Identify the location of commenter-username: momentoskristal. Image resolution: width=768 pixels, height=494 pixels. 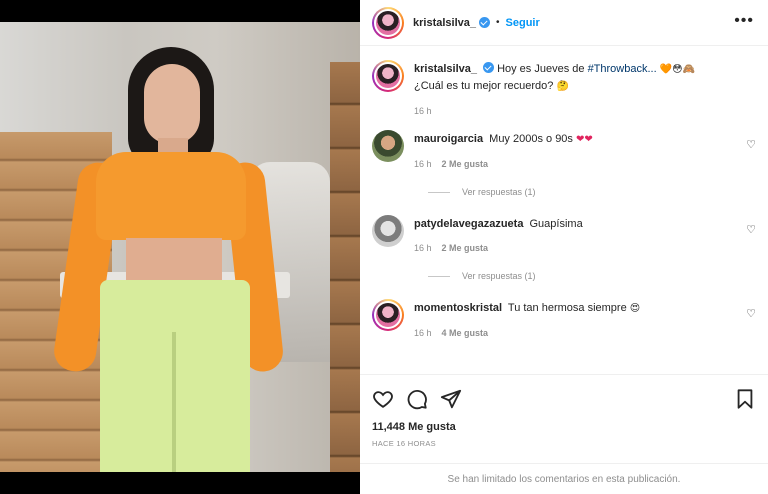
(458, 308).